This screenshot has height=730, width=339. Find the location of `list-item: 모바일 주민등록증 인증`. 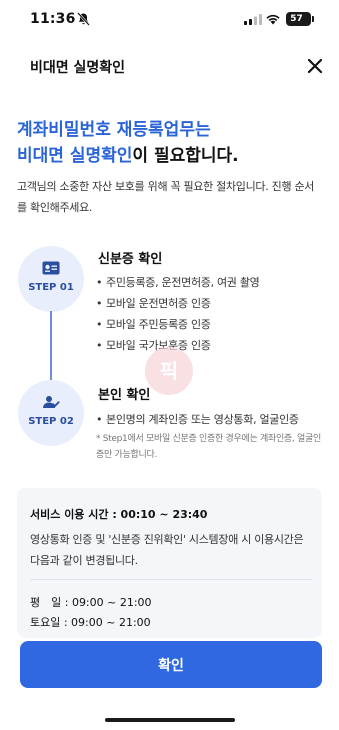

list-item: 모바일 주민등록증 인증 is located at coordinates (177, 324).